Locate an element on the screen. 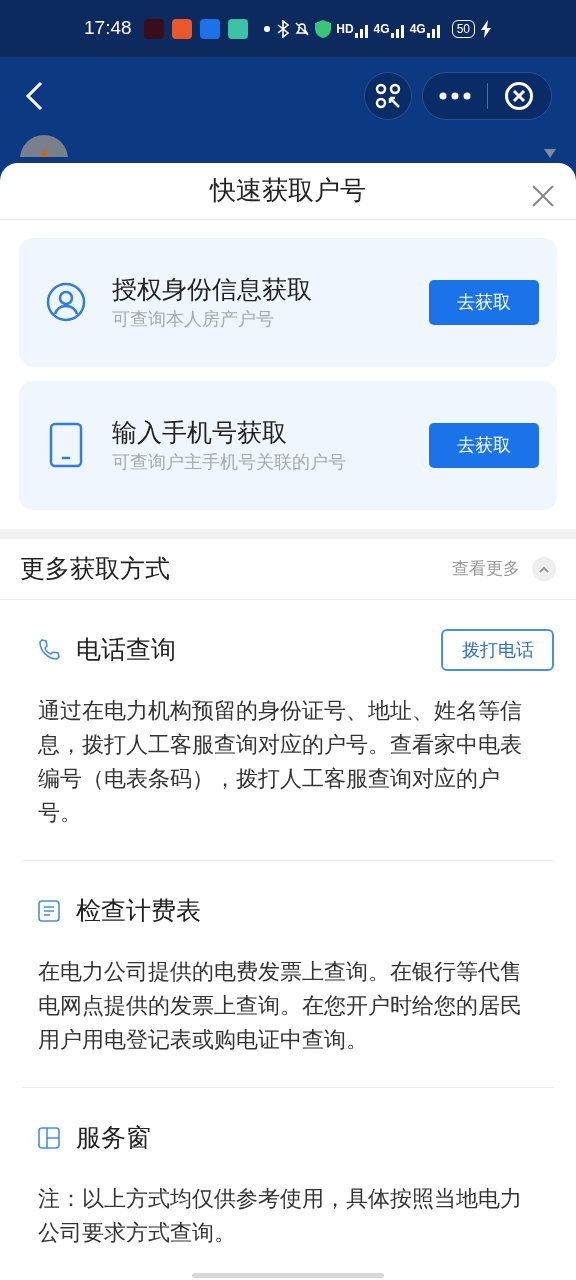 The image size is (576, 1280). view-more-link: 查看更多 is located at coordinates (486, 569).